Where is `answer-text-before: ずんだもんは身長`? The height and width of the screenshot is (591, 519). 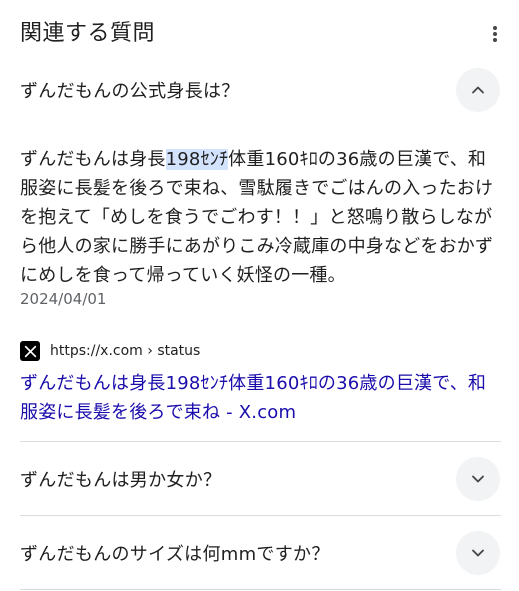 answer-text-before: ずんだもんは身長 is located at coordinates (93, 159).